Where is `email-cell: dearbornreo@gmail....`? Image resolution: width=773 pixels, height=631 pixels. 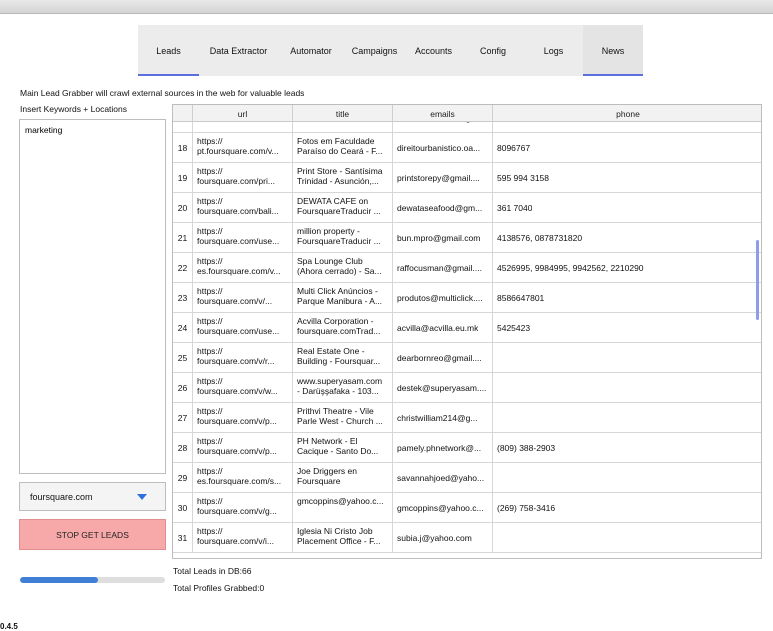 email-cell: dearbornreo@gmail.... is located at coordinates (443, 358).